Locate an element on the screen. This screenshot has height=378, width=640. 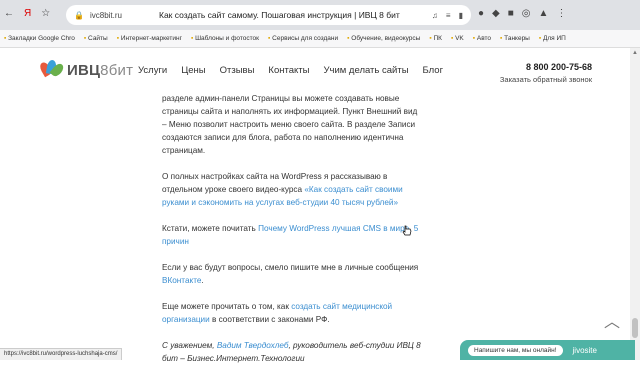
bookmark-item: Сайты is located at coordinates (96, 38).